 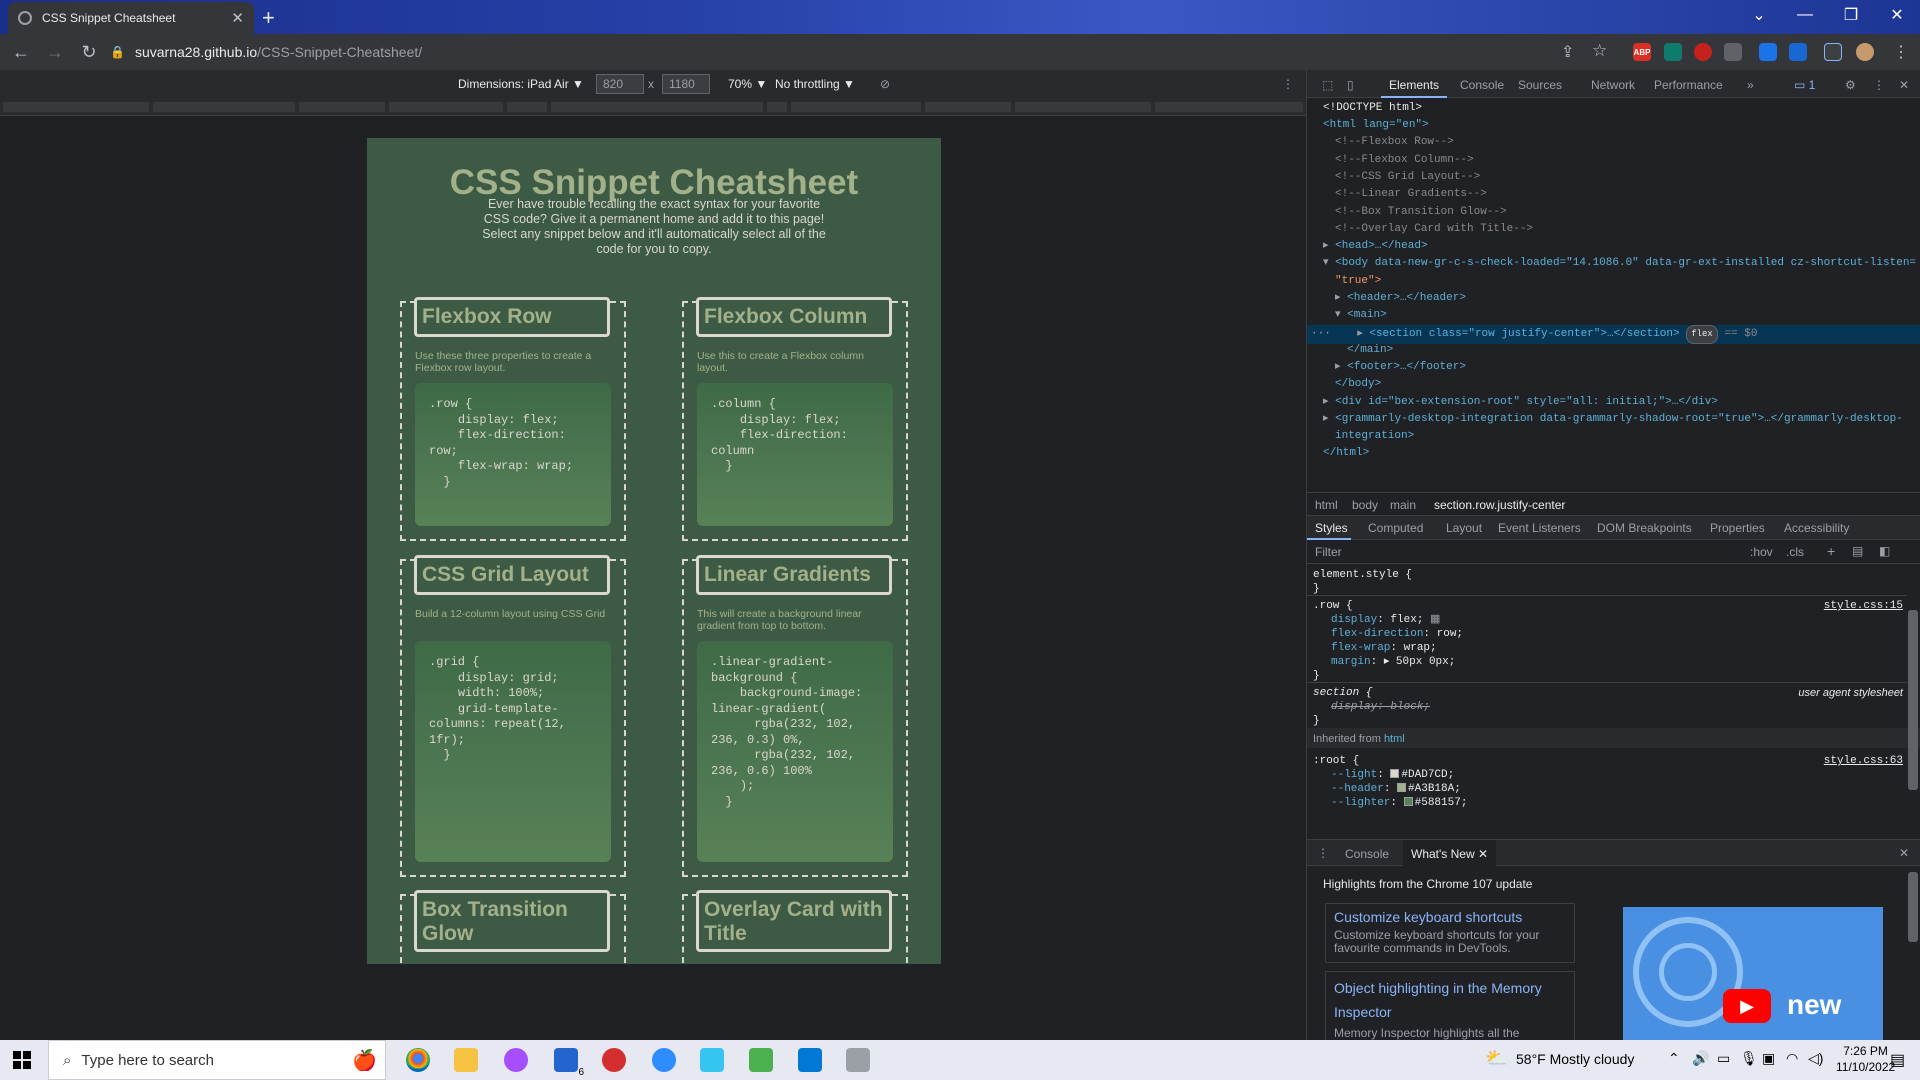 I want to click on clock: 7:26 PM 11/10/2022, so click(x=1865, y=1059).